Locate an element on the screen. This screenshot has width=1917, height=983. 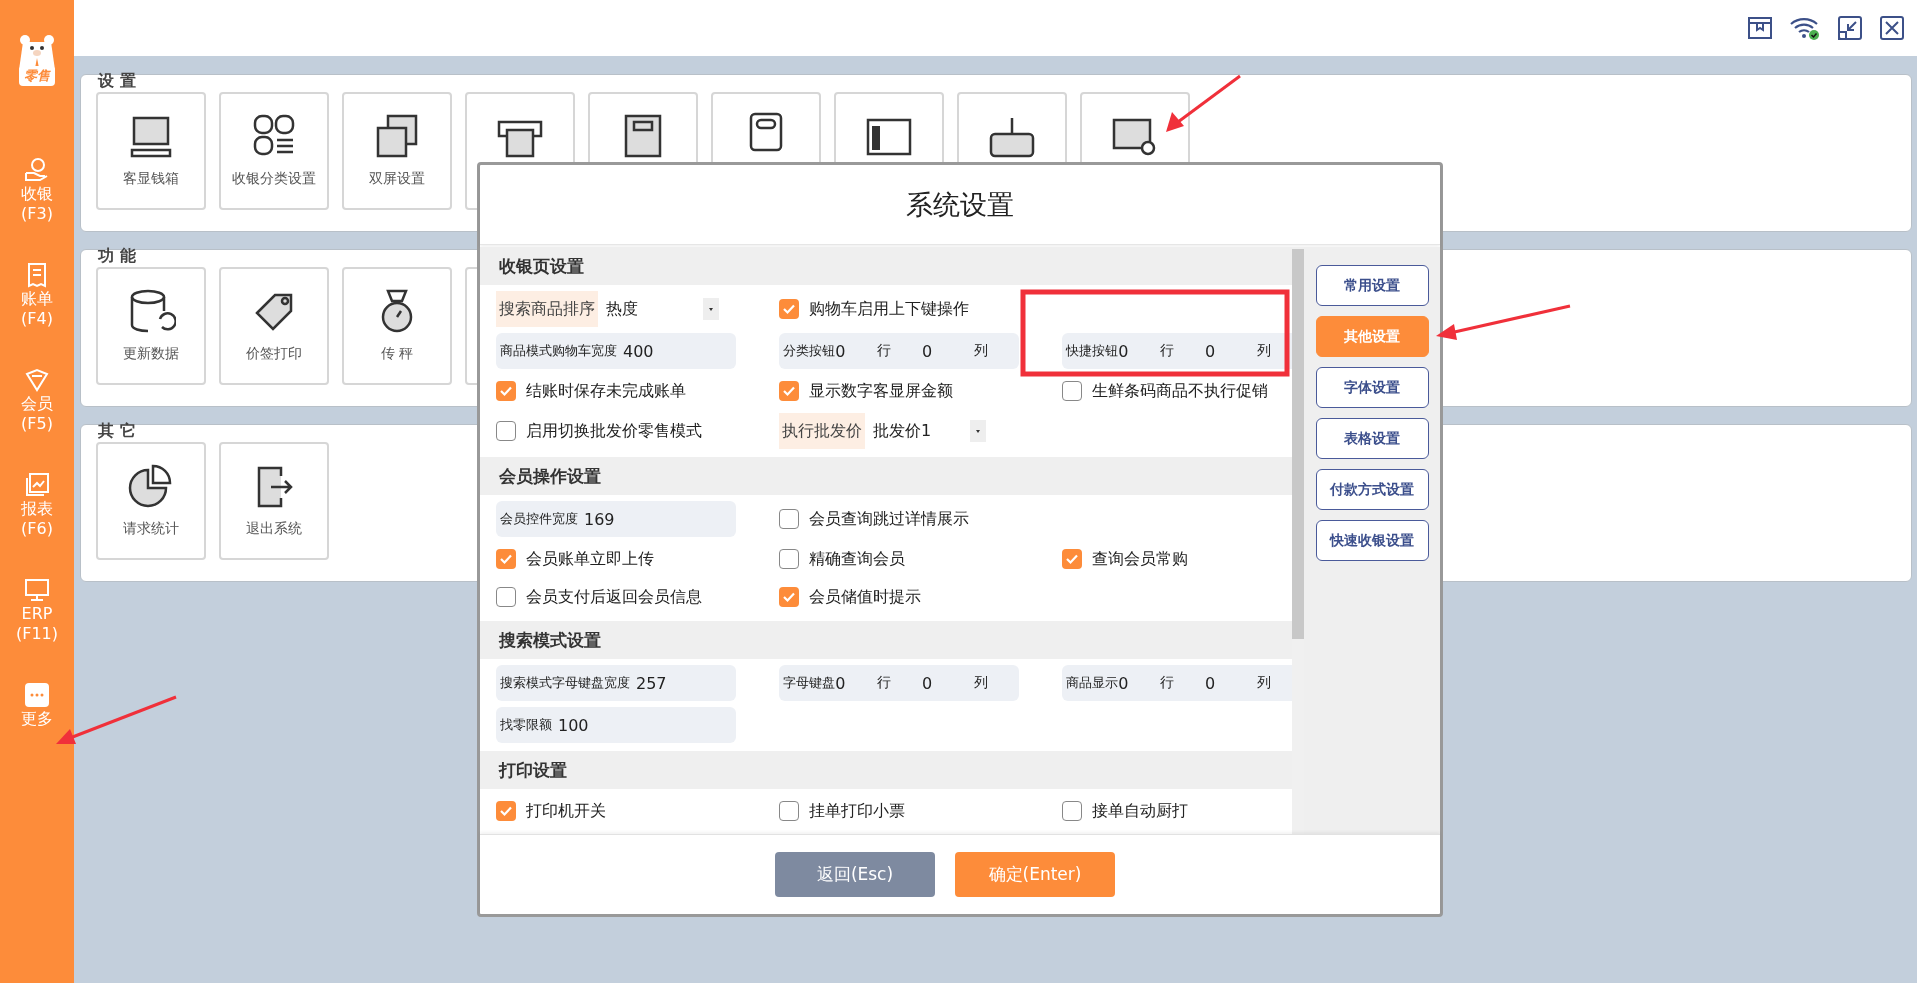
grid-size-field: 分类按钮0 行 0 列 is located at coordinates (899, 351).